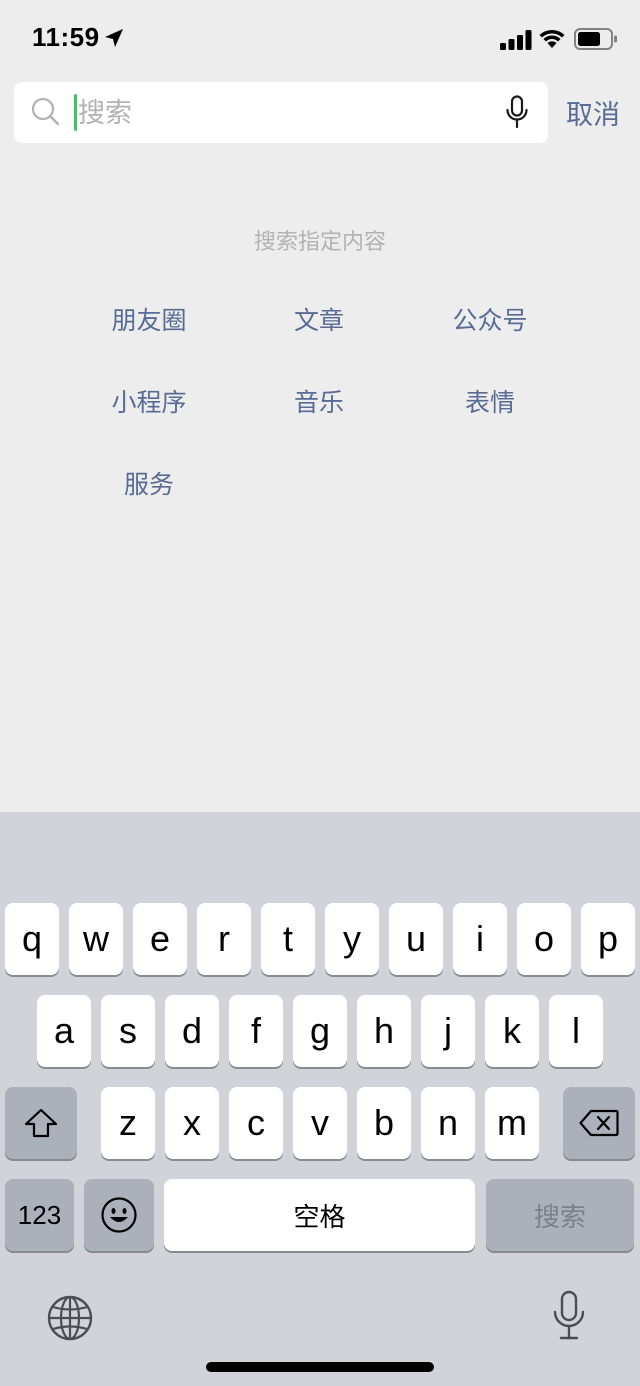 This screenshot has width=640, height=1386. What do you see at coordinates (448, 1031) in the screenshot?
I see `key-j: j` at bounding box center [448, 1031].